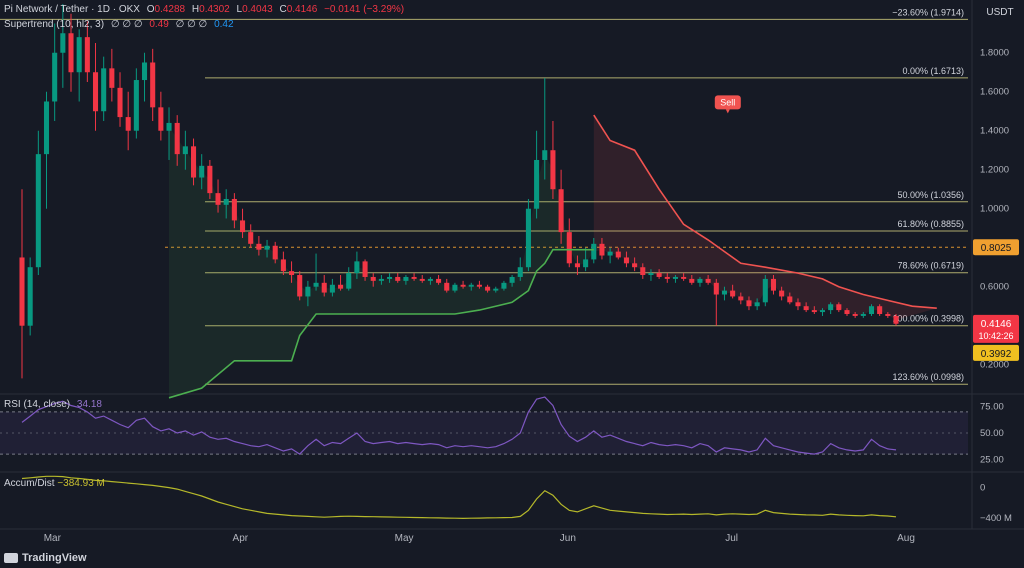  Describe the element at coordinates (731, 538) in the screenshot. I see `time-tick-label: Jul` at that location.